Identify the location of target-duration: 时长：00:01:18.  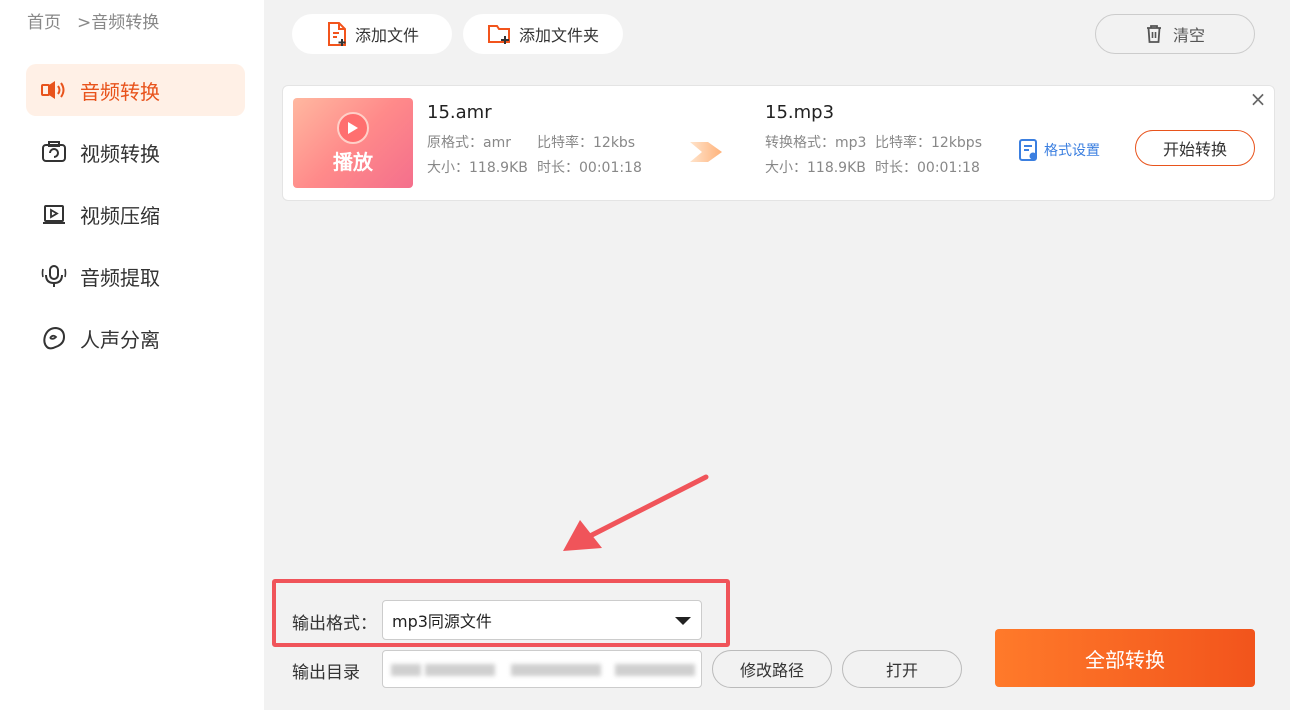
(927, 168).